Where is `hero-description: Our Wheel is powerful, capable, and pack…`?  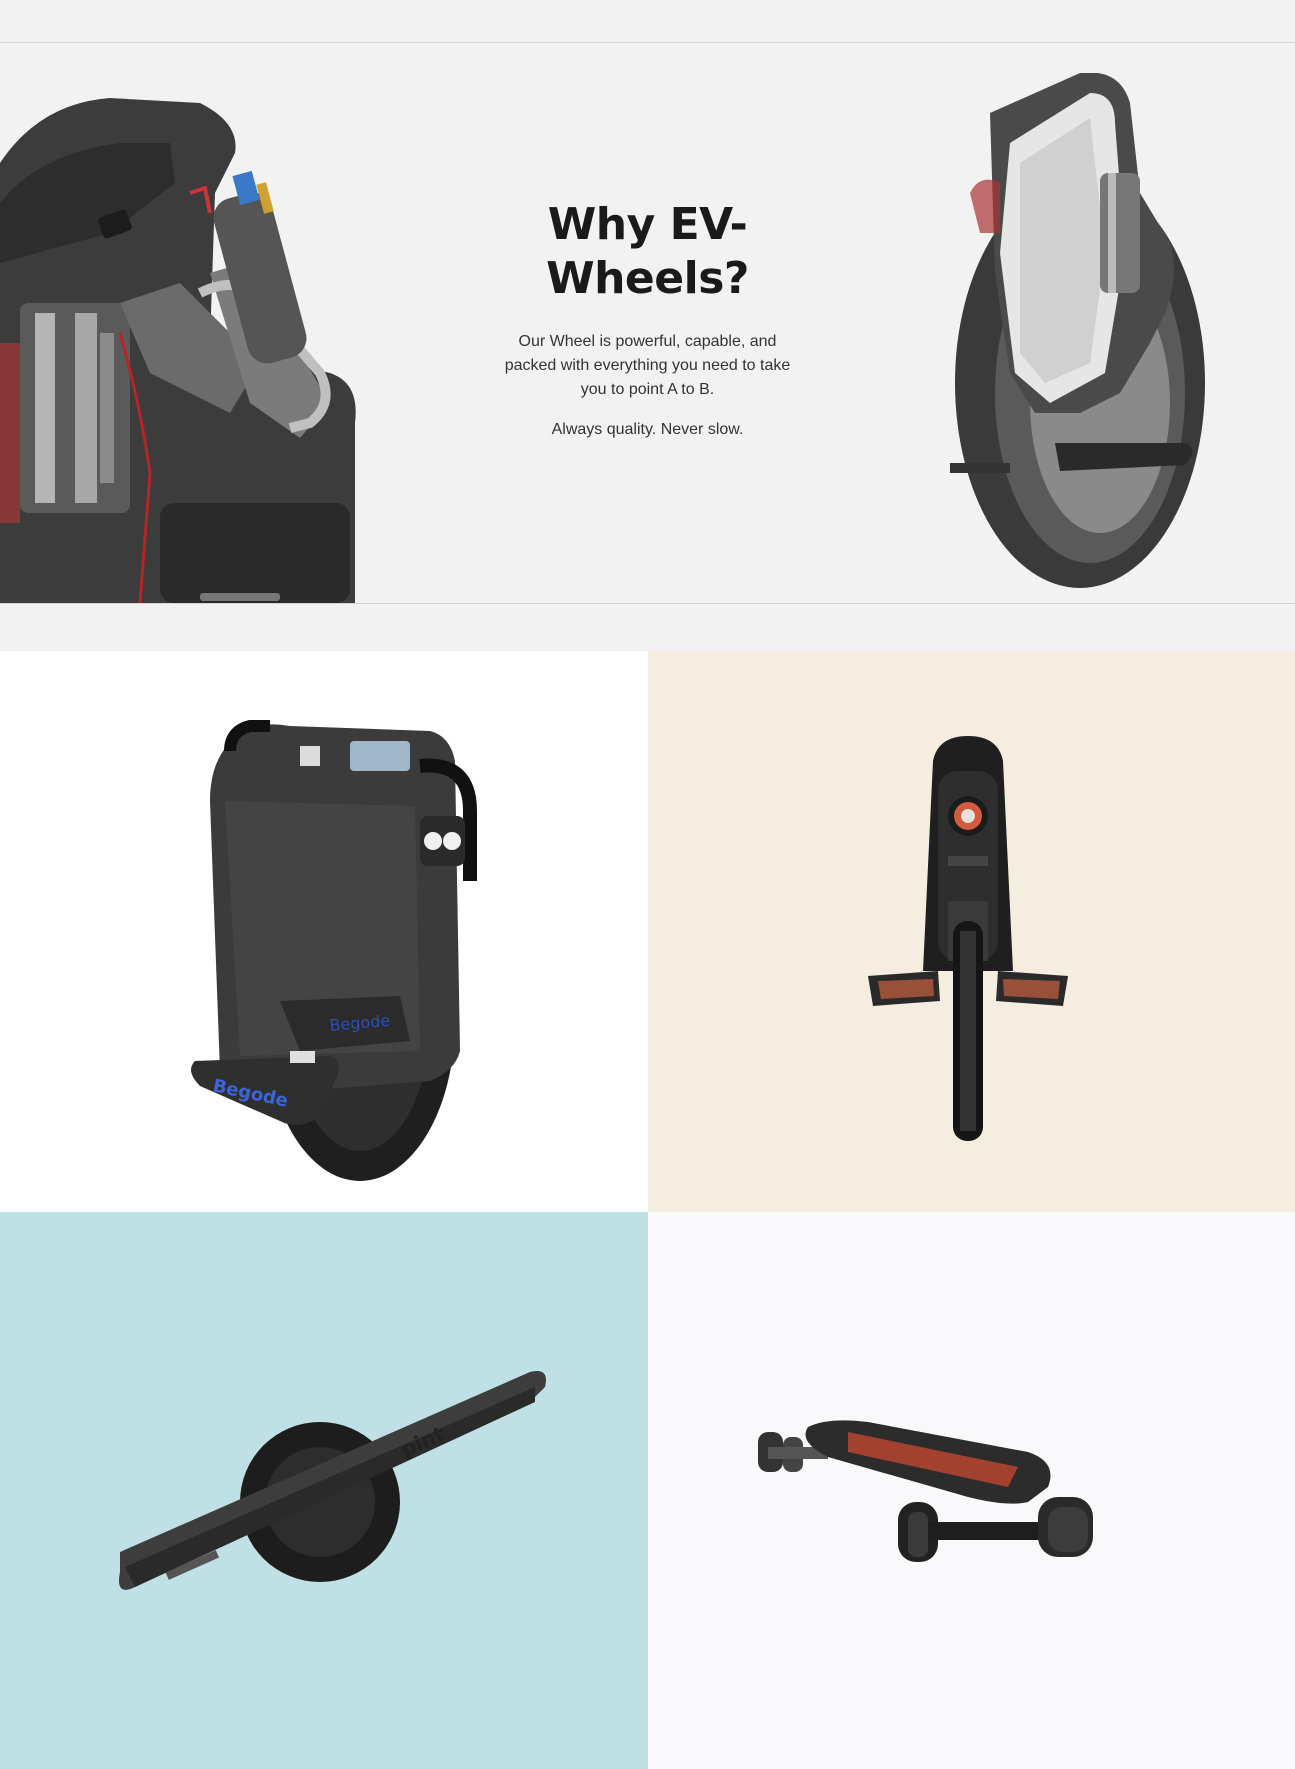 hero-description: Our Wheel is powerful, capable, and pack… is located at coordinates (647, 365).